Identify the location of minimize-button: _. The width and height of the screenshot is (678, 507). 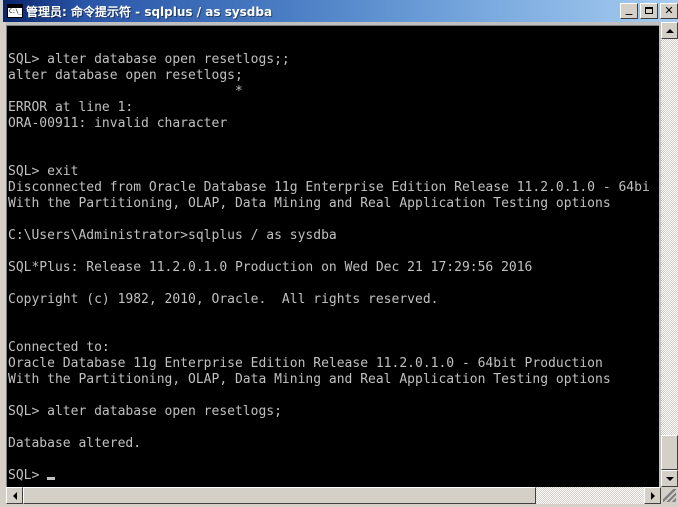
(629, 10).